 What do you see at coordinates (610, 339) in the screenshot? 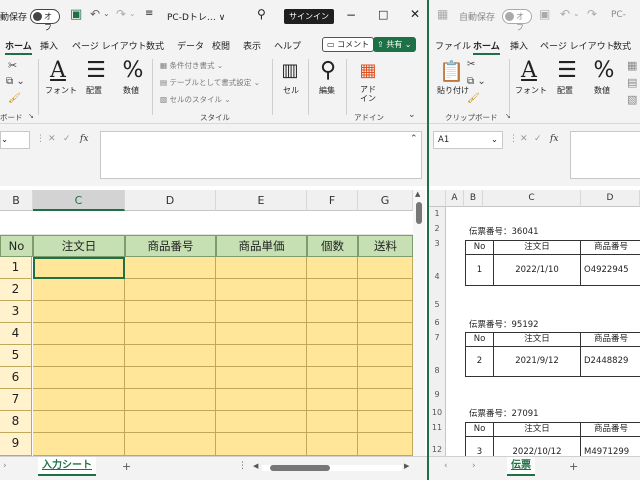
I see `slip-header-cell: 商品番号` at bounding box center [610, 339].